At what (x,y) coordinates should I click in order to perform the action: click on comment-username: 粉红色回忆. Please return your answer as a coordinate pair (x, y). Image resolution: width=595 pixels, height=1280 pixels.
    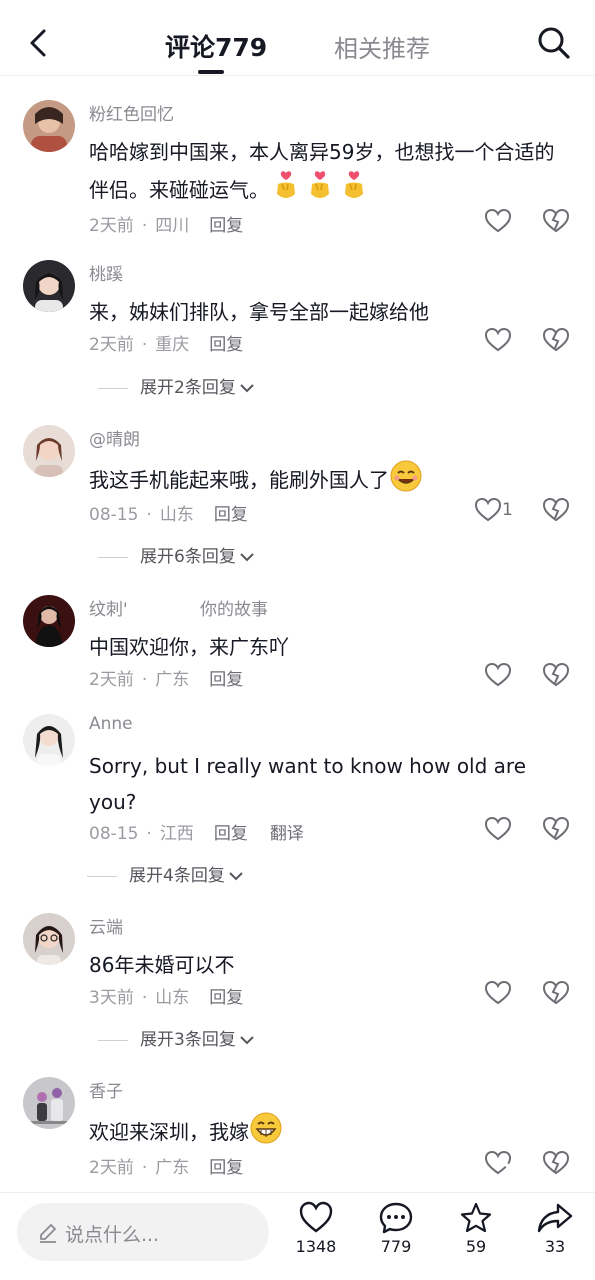
    Looking at the image, I should click on (131, 112).